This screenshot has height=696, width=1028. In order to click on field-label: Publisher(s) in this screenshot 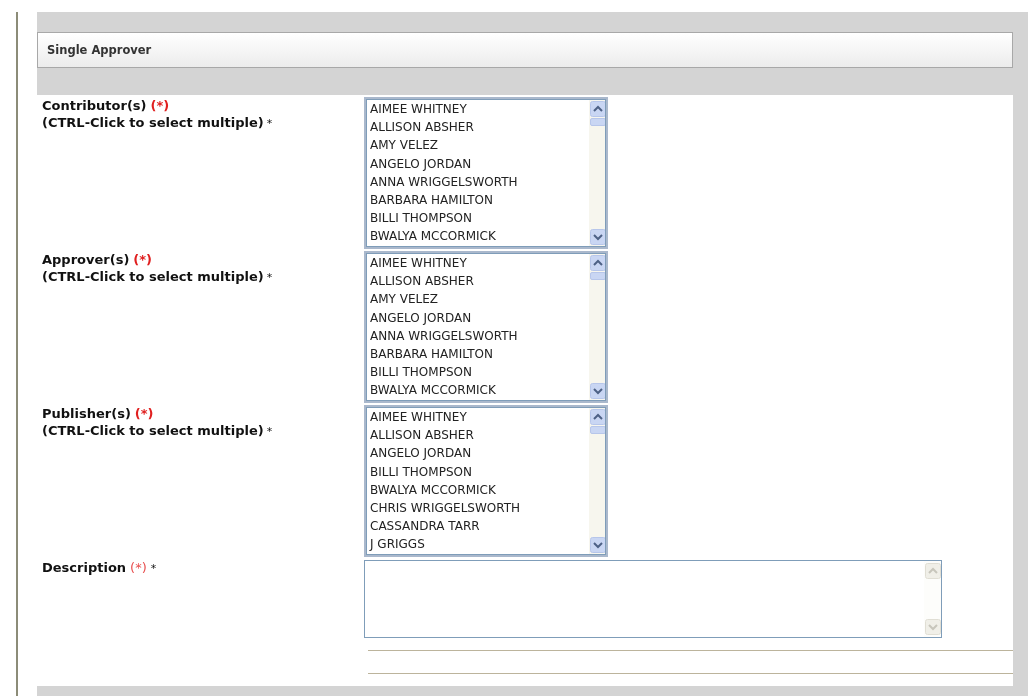, I will do `click(86, 413)`.